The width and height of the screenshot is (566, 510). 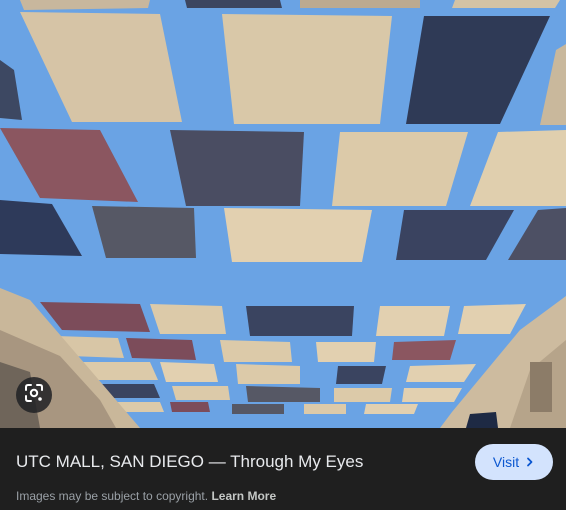 I want to click on google-lens-button, so click(x=34, y=395).